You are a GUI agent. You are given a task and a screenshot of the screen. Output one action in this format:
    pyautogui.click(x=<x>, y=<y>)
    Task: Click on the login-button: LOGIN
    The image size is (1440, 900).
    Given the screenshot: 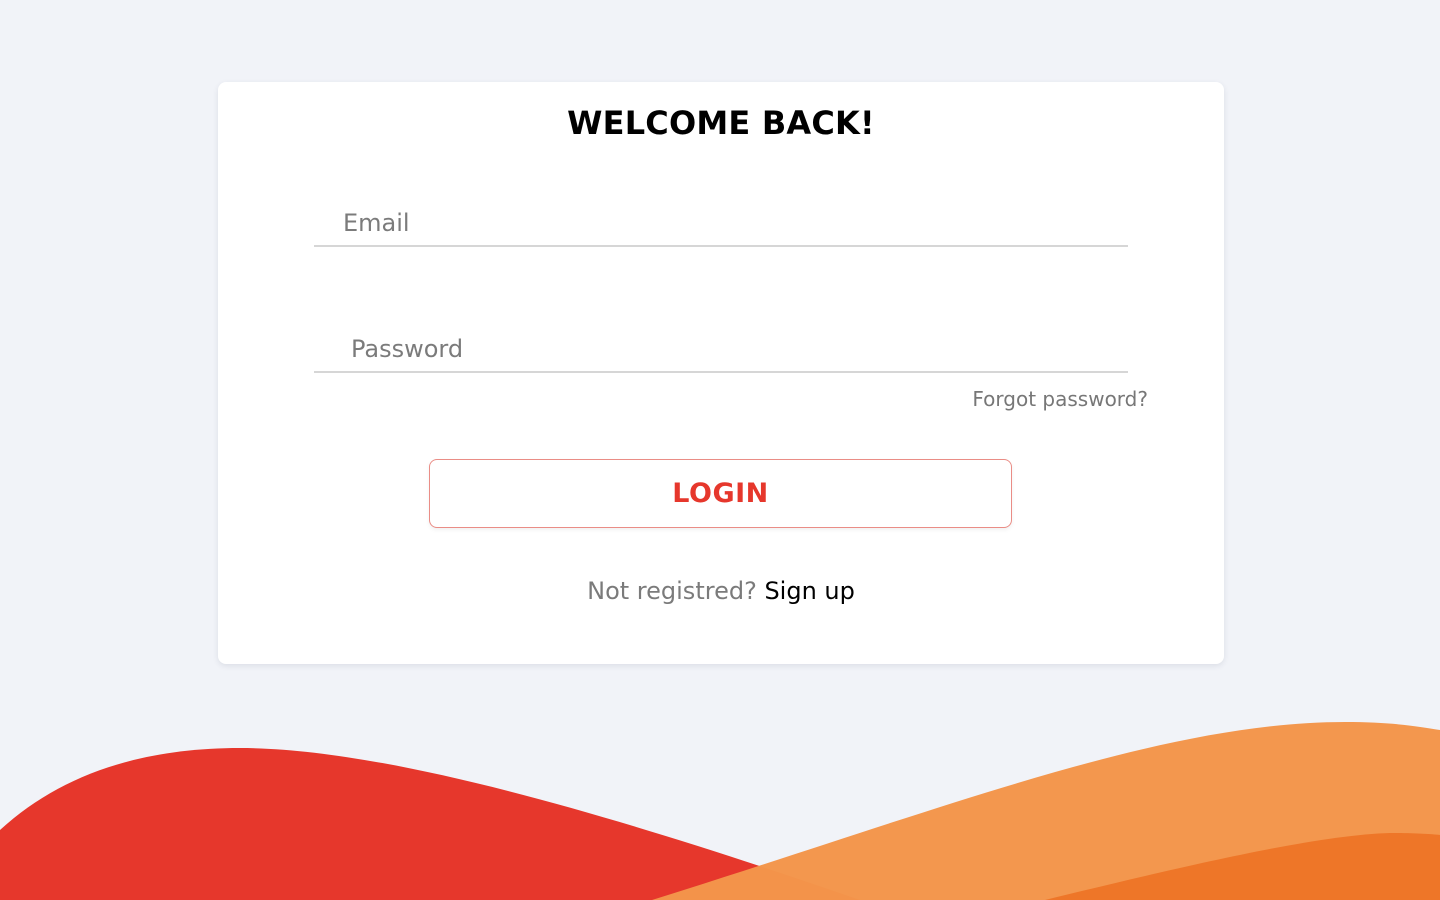 What is the action you would take?
    pyautogui.click(x=720, y=493)
    